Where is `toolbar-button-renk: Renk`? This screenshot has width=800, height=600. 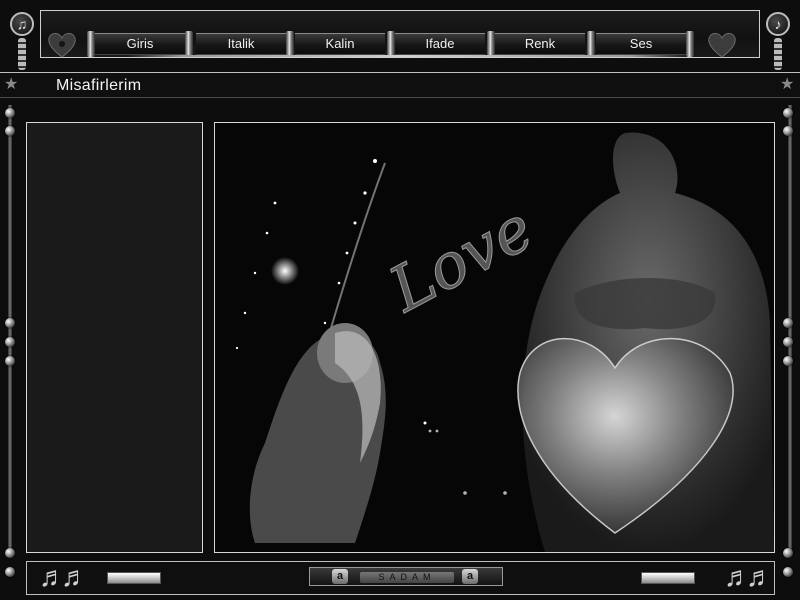
toolbar-button-renk: Renk is located at coordinates (540, 44).